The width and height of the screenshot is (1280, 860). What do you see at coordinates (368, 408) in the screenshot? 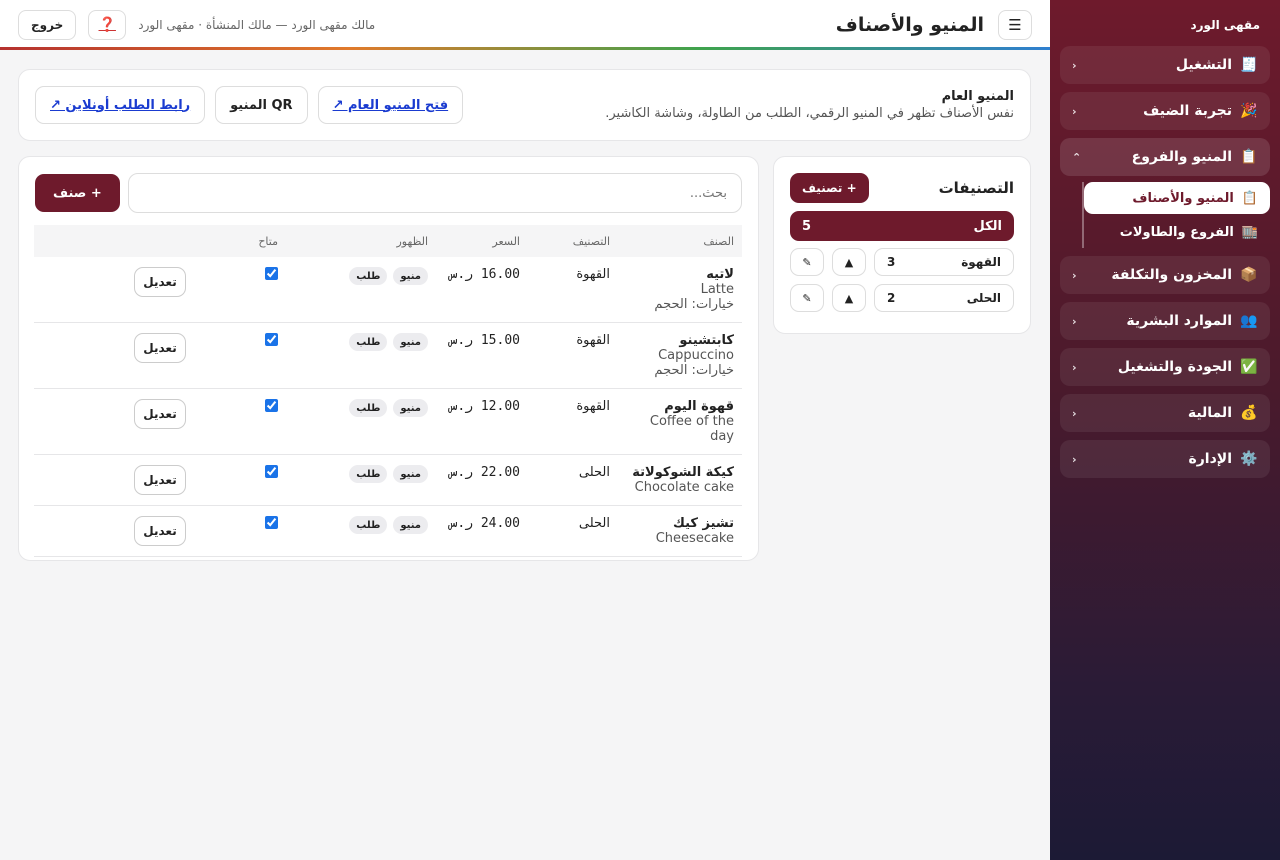
I see `visibility-chip: طلب` at bounding box center [368, 408].